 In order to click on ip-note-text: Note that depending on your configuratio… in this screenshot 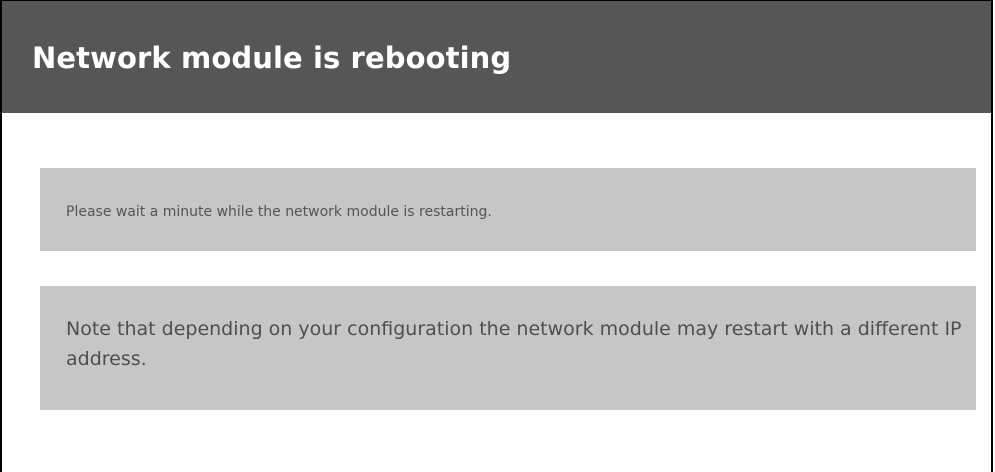, I will do `click(514, 344)`.